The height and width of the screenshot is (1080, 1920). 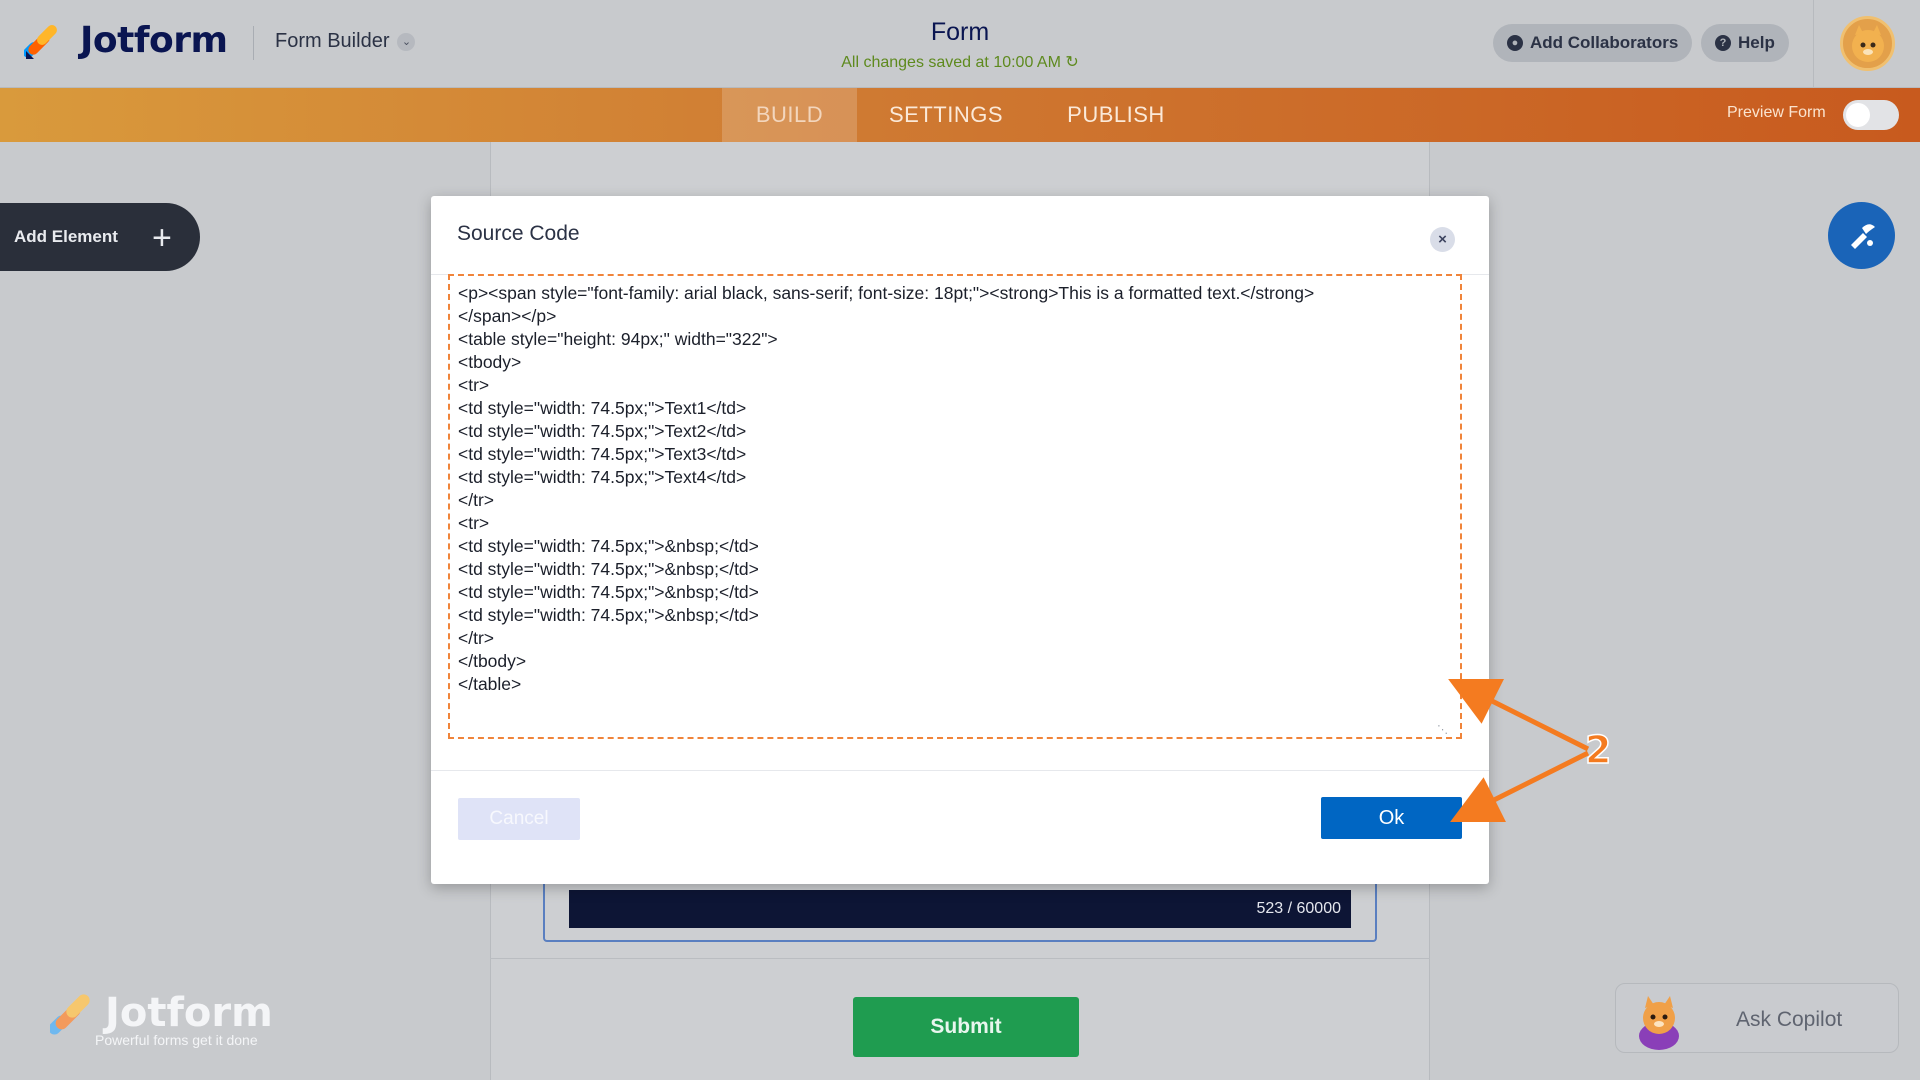 What do you see at coordinates (1598, 750) in the screenshot?
I see `annotation-step-number: 2` at bounding box center [1598, 750].